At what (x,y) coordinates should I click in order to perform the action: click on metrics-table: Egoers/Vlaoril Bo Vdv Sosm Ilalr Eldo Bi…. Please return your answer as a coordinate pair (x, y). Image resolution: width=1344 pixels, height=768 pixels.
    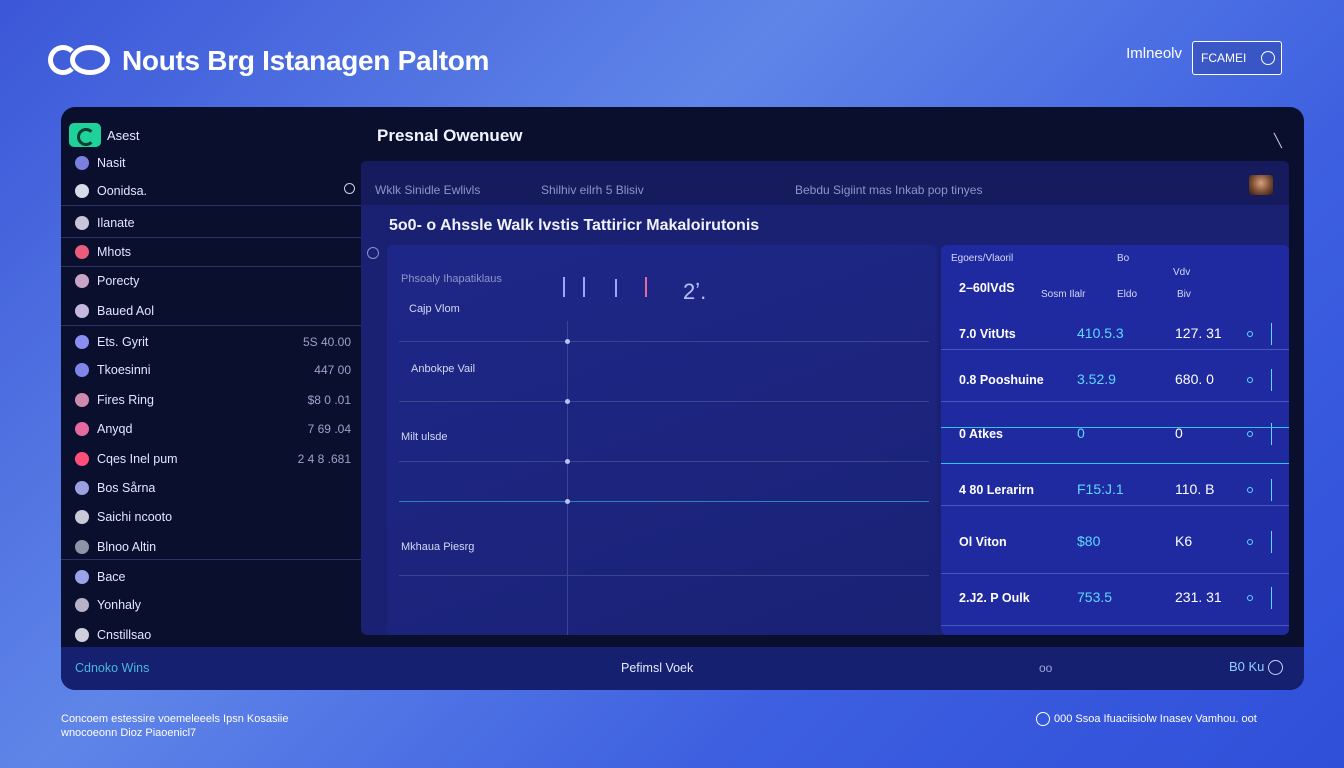
    Looking at the image, I should click on (1115, 440).